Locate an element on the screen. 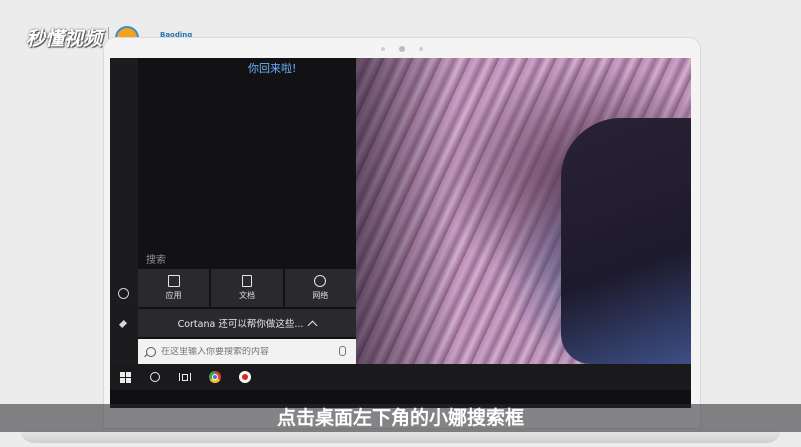 The image size is (801, 447). settings-gear-icon is located at coordinates (123, 293).